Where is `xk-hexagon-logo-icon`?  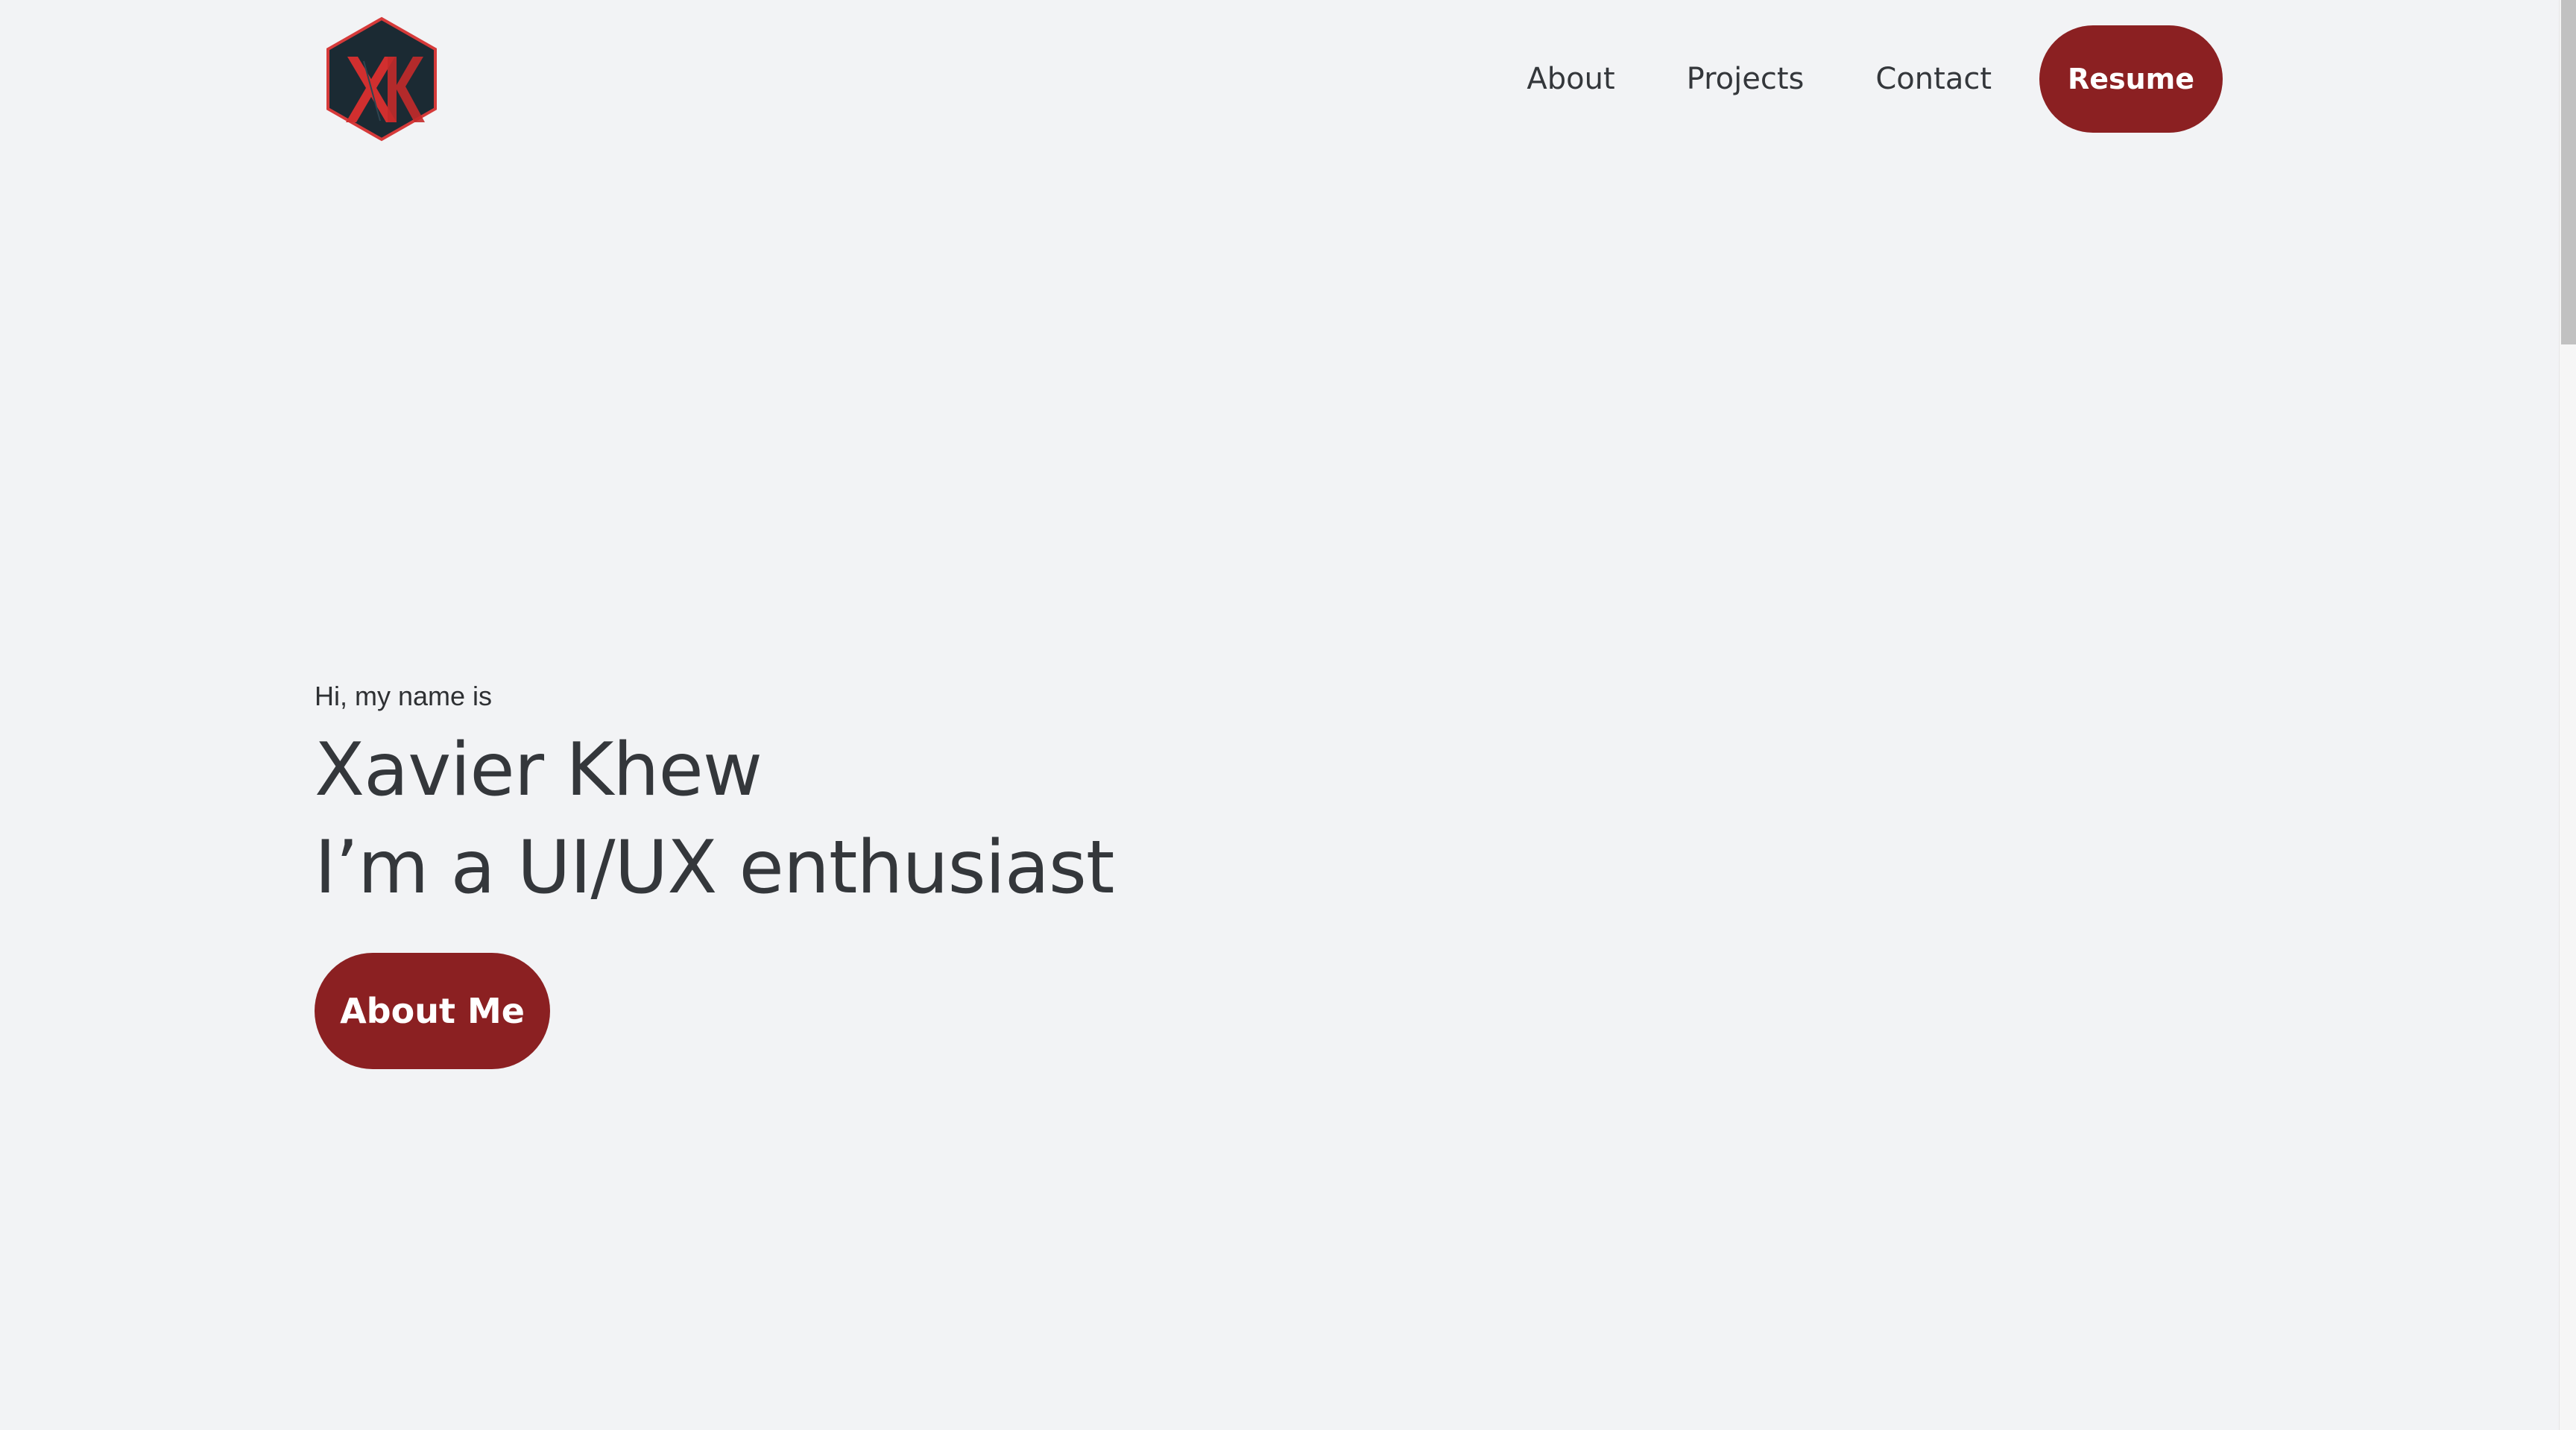
xk-hexagon-logo-icon is located at coordinates (381, 79).